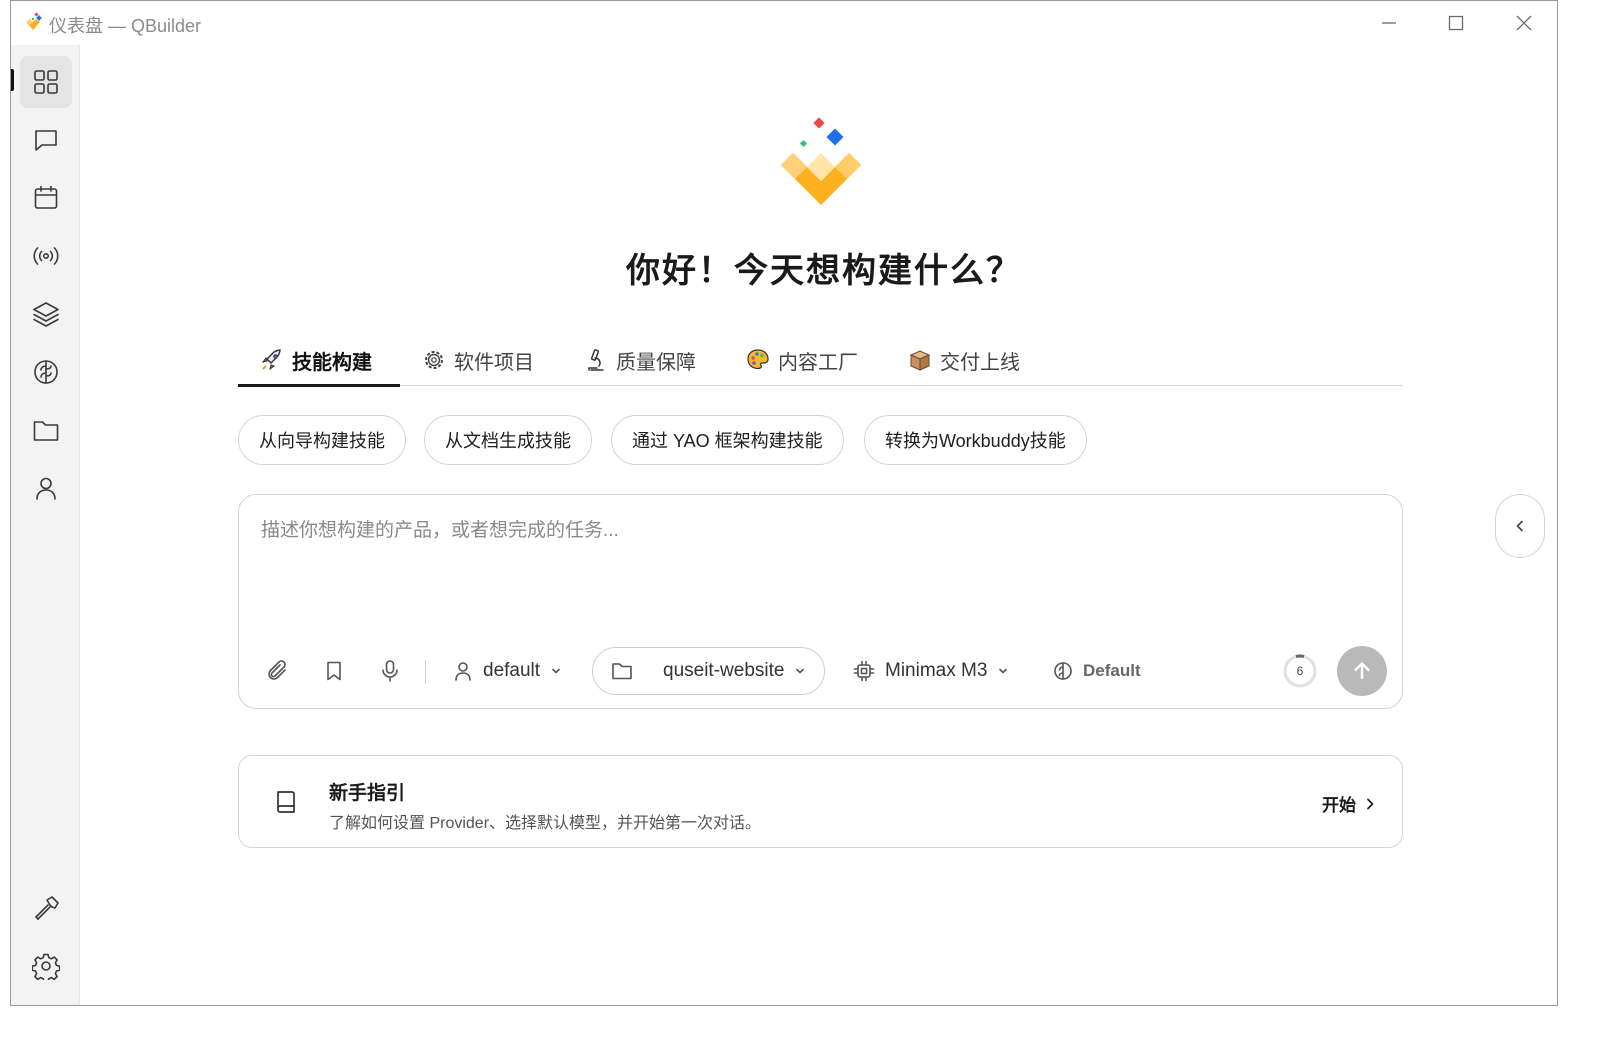 The height and width of the screenshot is (1046, 1616). I want to click on sidebar-item-broadcast, so click(46, 256).